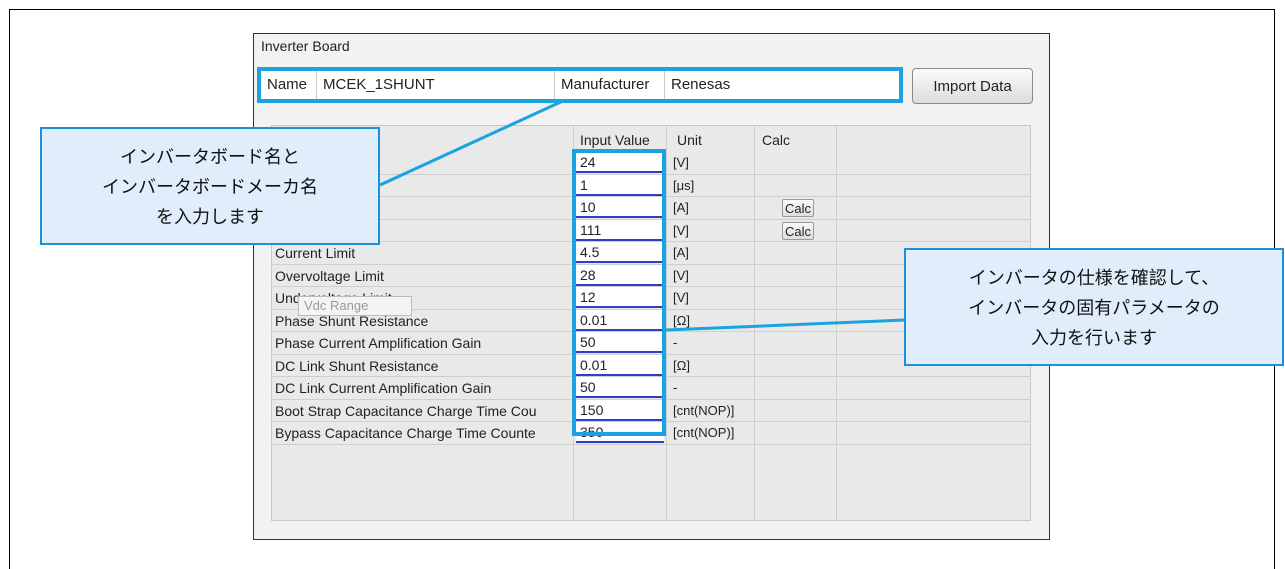 The image size is (1285, 569). I want to click on callout-inverter-board-name: インバータボード名と インバータボードメーカ名 を入力します, so click(210, 186).